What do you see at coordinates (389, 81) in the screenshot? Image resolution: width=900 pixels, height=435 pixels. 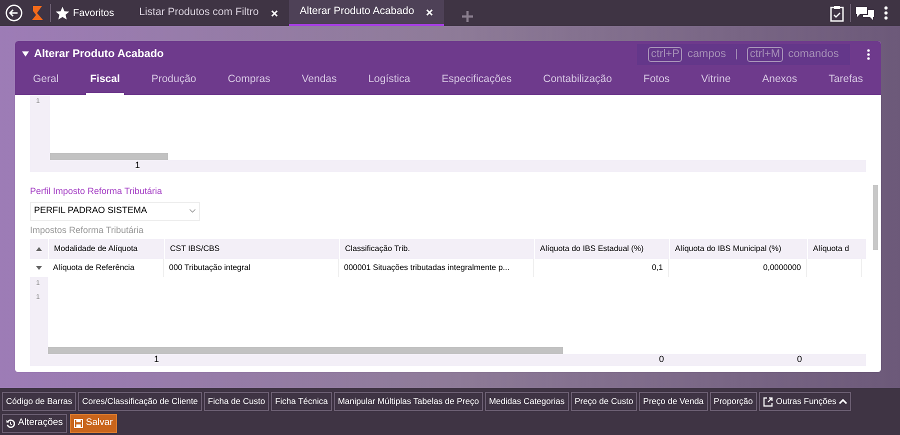 I see `tab: Logística` at bounding box center [389, 81].